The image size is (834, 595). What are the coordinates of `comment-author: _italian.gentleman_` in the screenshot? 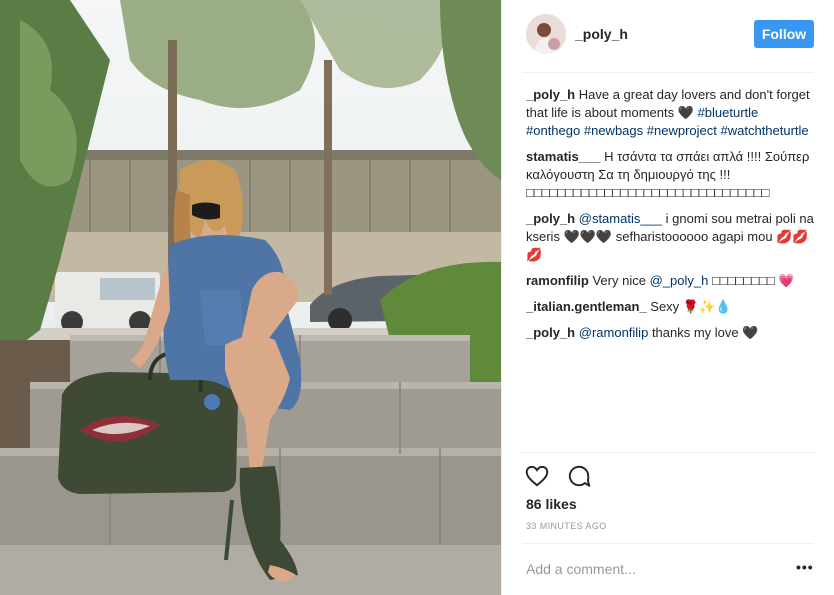 It's located at (586, 306).